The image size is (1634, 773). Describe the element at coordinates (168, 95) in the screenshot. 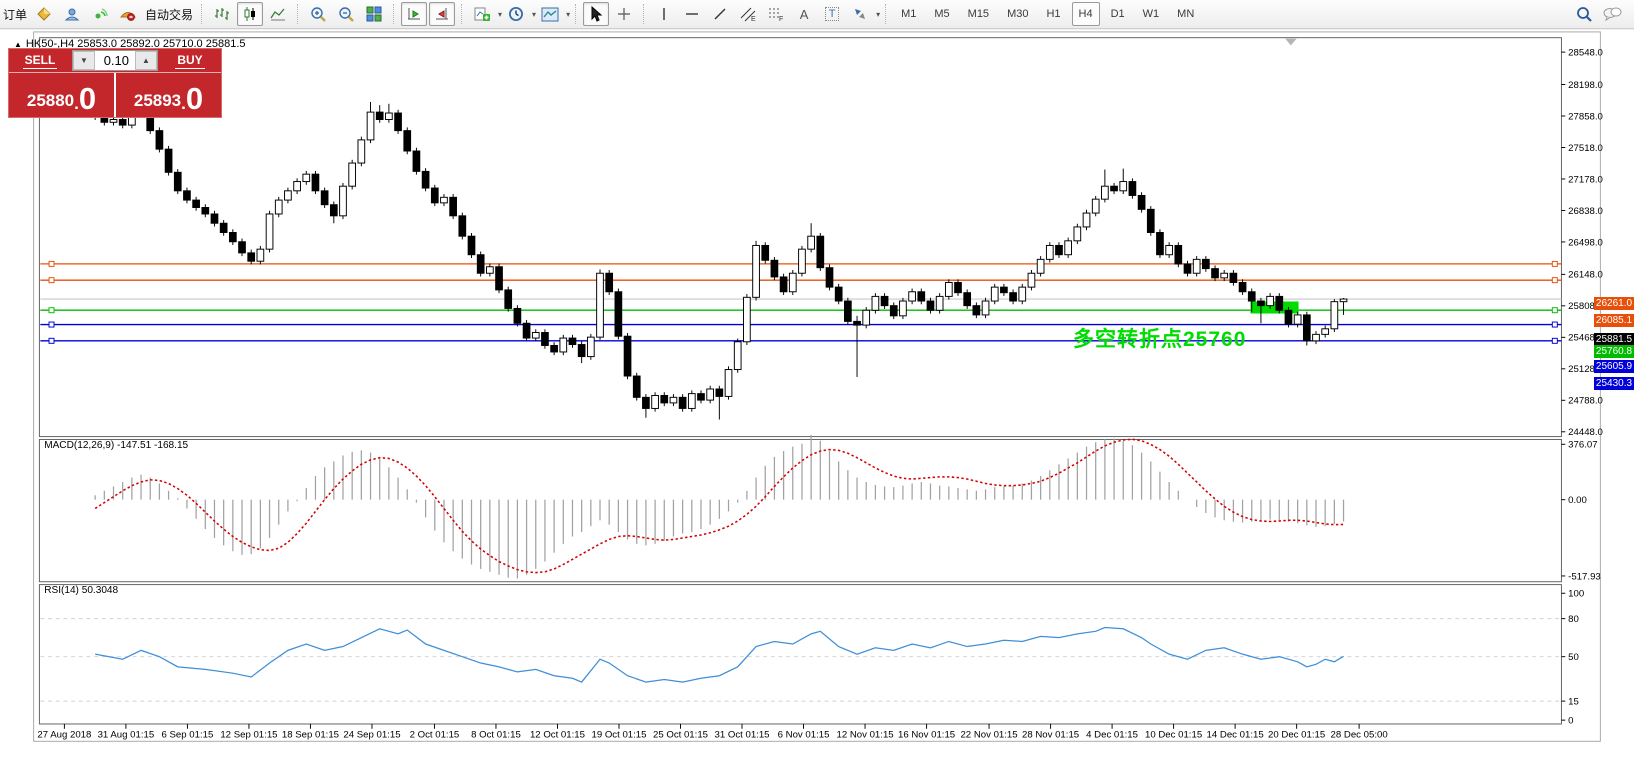

I see `buy-price: 25893. 0` at that location.